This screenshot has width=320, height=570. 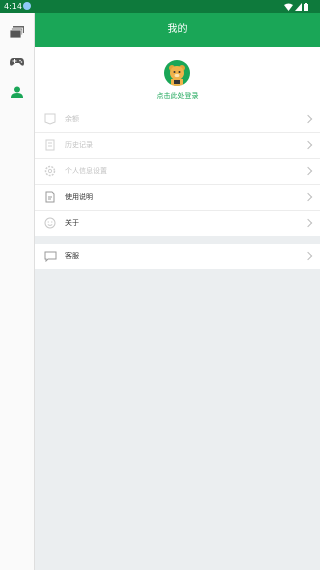 What do you see at coordinates (17, 32) in the screenshot?
I see `books-icon` at bounding box center [17, 32].